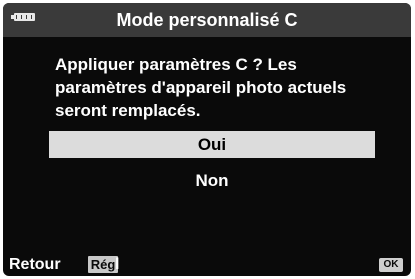 This screenshot has height=279, width=415. What do you see at coordinates (117, 265) in the screenshot?
I see `set-label: l` at bounding box center [117, 265].